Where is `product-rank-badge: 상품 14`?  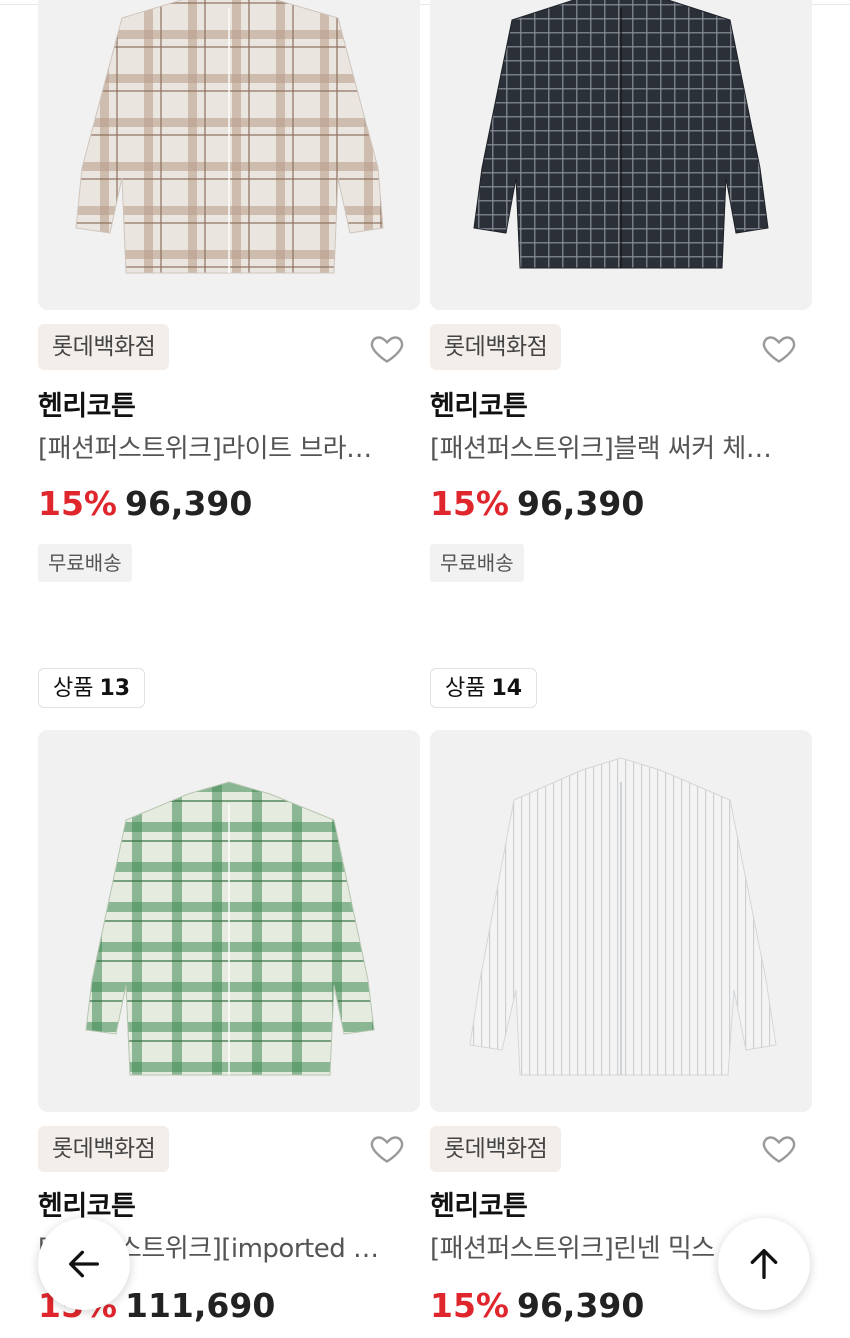
product-rank-badge: 상품 14 is located at coordinates (484, 688).